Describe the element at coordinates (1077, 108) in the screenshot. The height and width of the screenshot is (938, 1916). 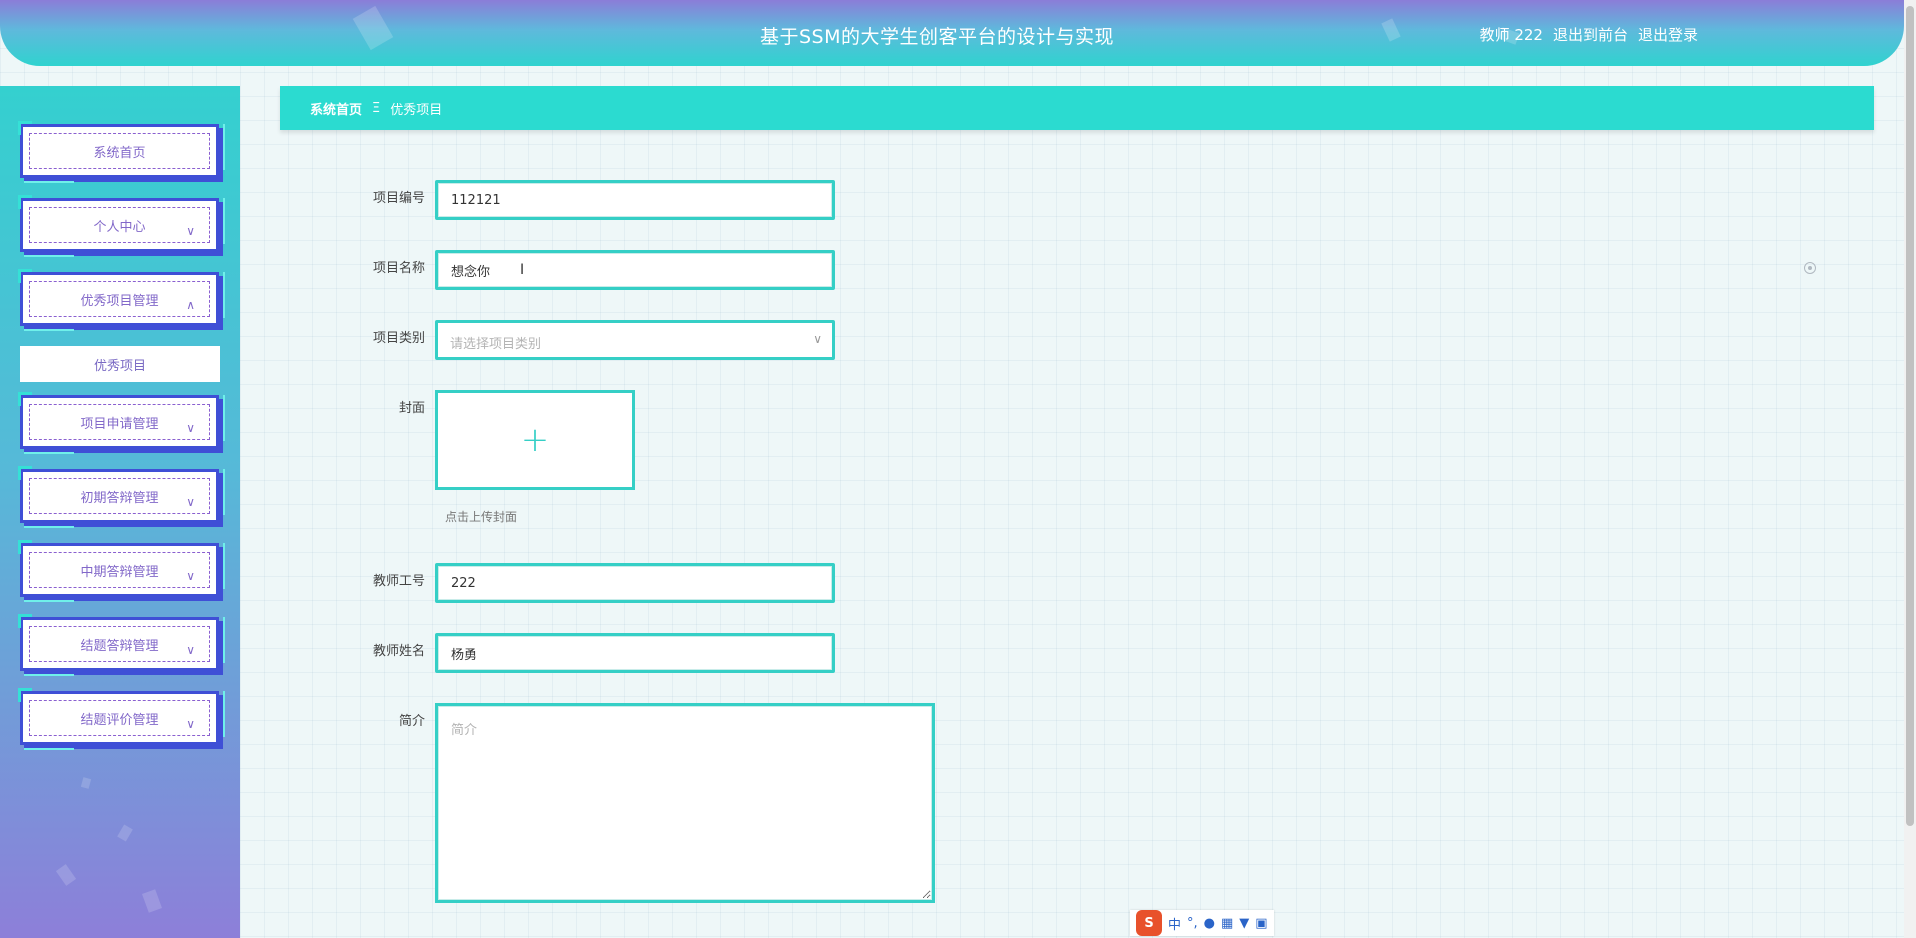
I see `breadcrumb: 系统首页 Ξ 优秀项目` at that location.